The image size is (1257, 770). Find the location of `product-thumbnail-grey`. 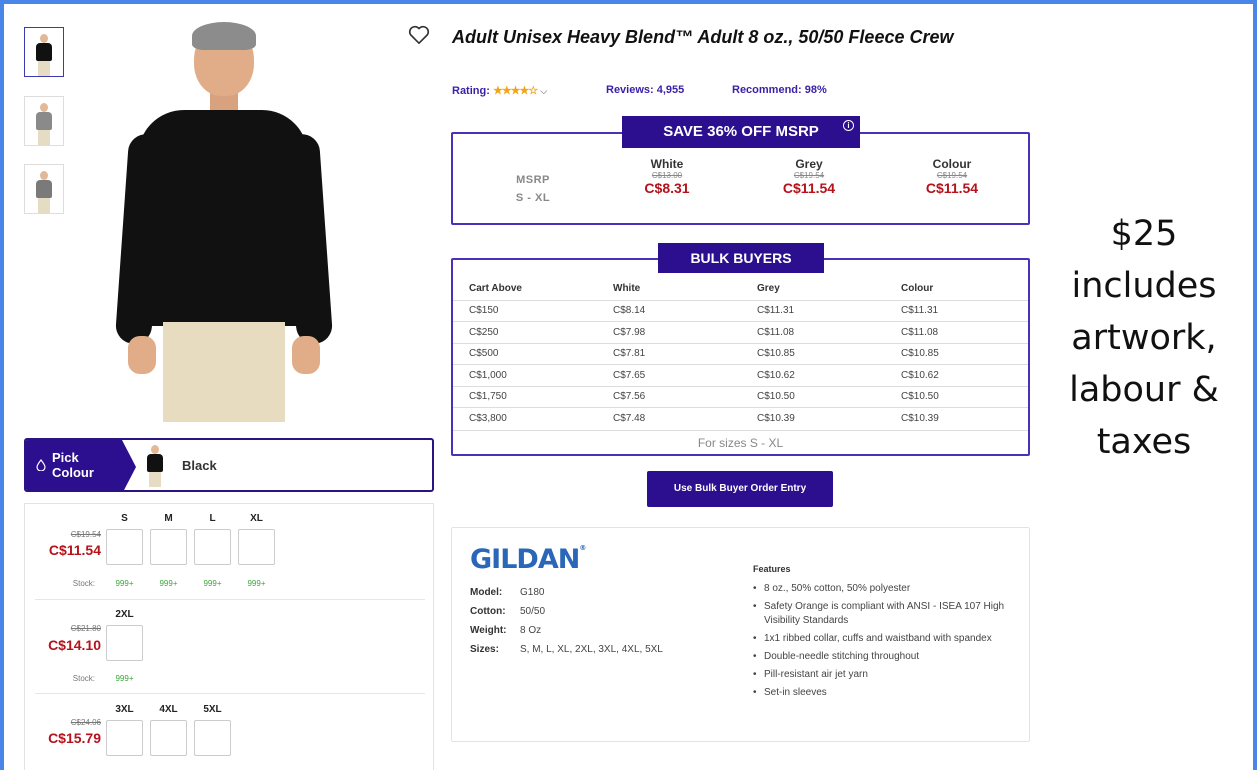

product-thumbnail-grey is located at coordinates (44, 189).